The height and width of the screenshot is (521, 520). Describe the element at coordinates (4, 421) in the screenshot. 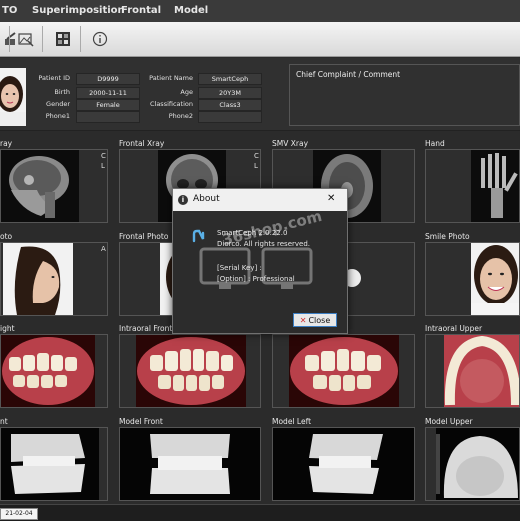

I see `tile-label-model-right: nt` at that location.